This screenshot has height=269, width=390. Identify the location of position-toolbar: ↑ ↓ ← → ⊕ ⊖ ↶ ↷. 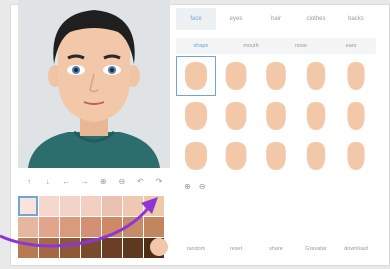
(94, 181).